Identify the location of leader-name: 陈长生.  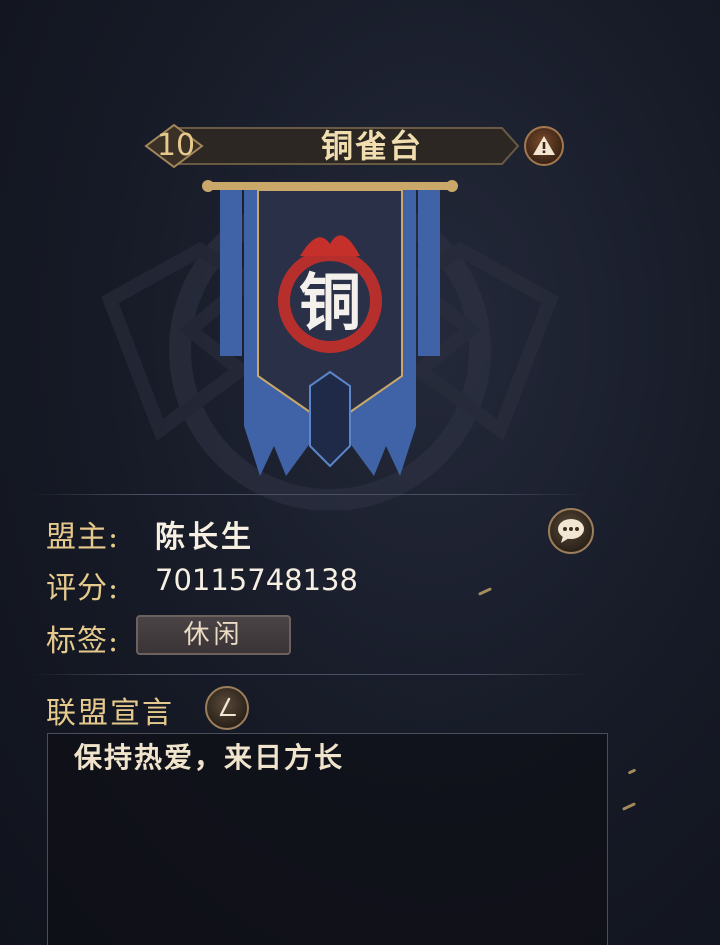
(204, 537).